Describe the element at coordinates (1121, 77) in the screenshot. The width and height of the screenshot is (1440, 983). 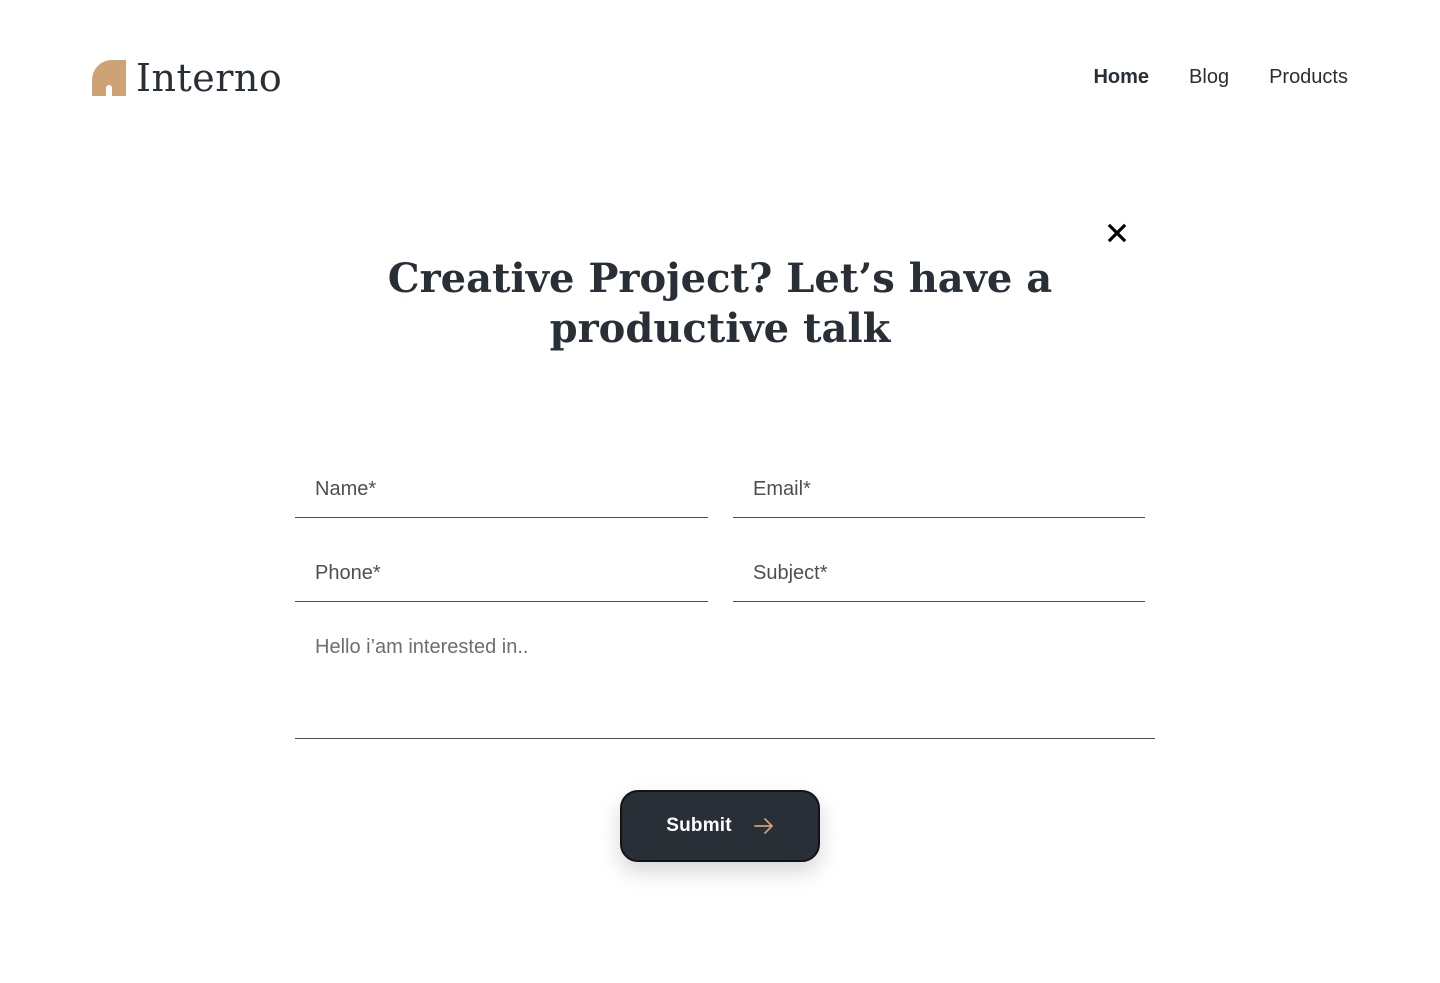
I see `nav-home: Home` at that location.